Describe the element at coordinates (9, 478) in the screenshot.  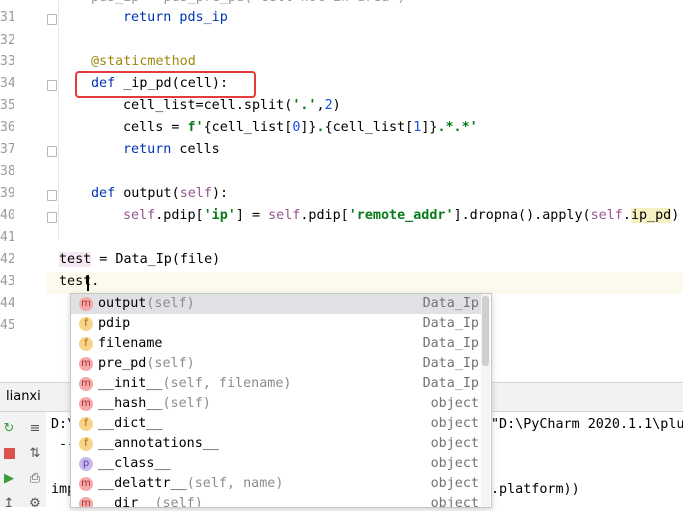
I see `run-icon: ▶` at that location.